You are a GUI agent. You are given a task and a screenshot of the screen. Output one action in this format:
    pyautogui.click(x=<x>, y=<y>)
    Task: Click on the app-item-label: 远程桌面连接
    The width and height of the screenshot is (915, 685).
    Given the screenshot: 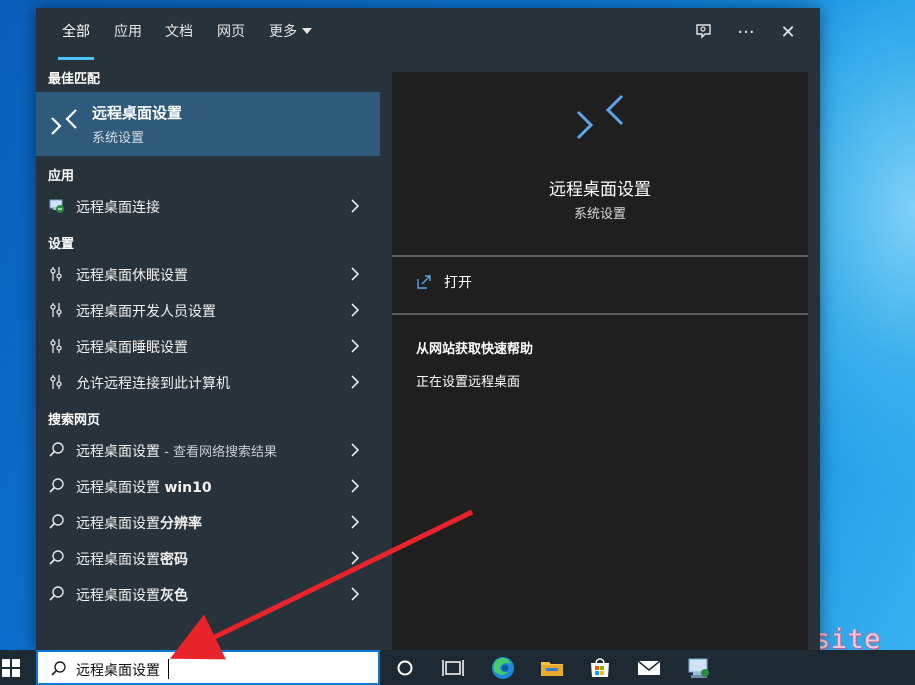 What is the action you would take?
    pyautogui.click(x=118, y=208)
    